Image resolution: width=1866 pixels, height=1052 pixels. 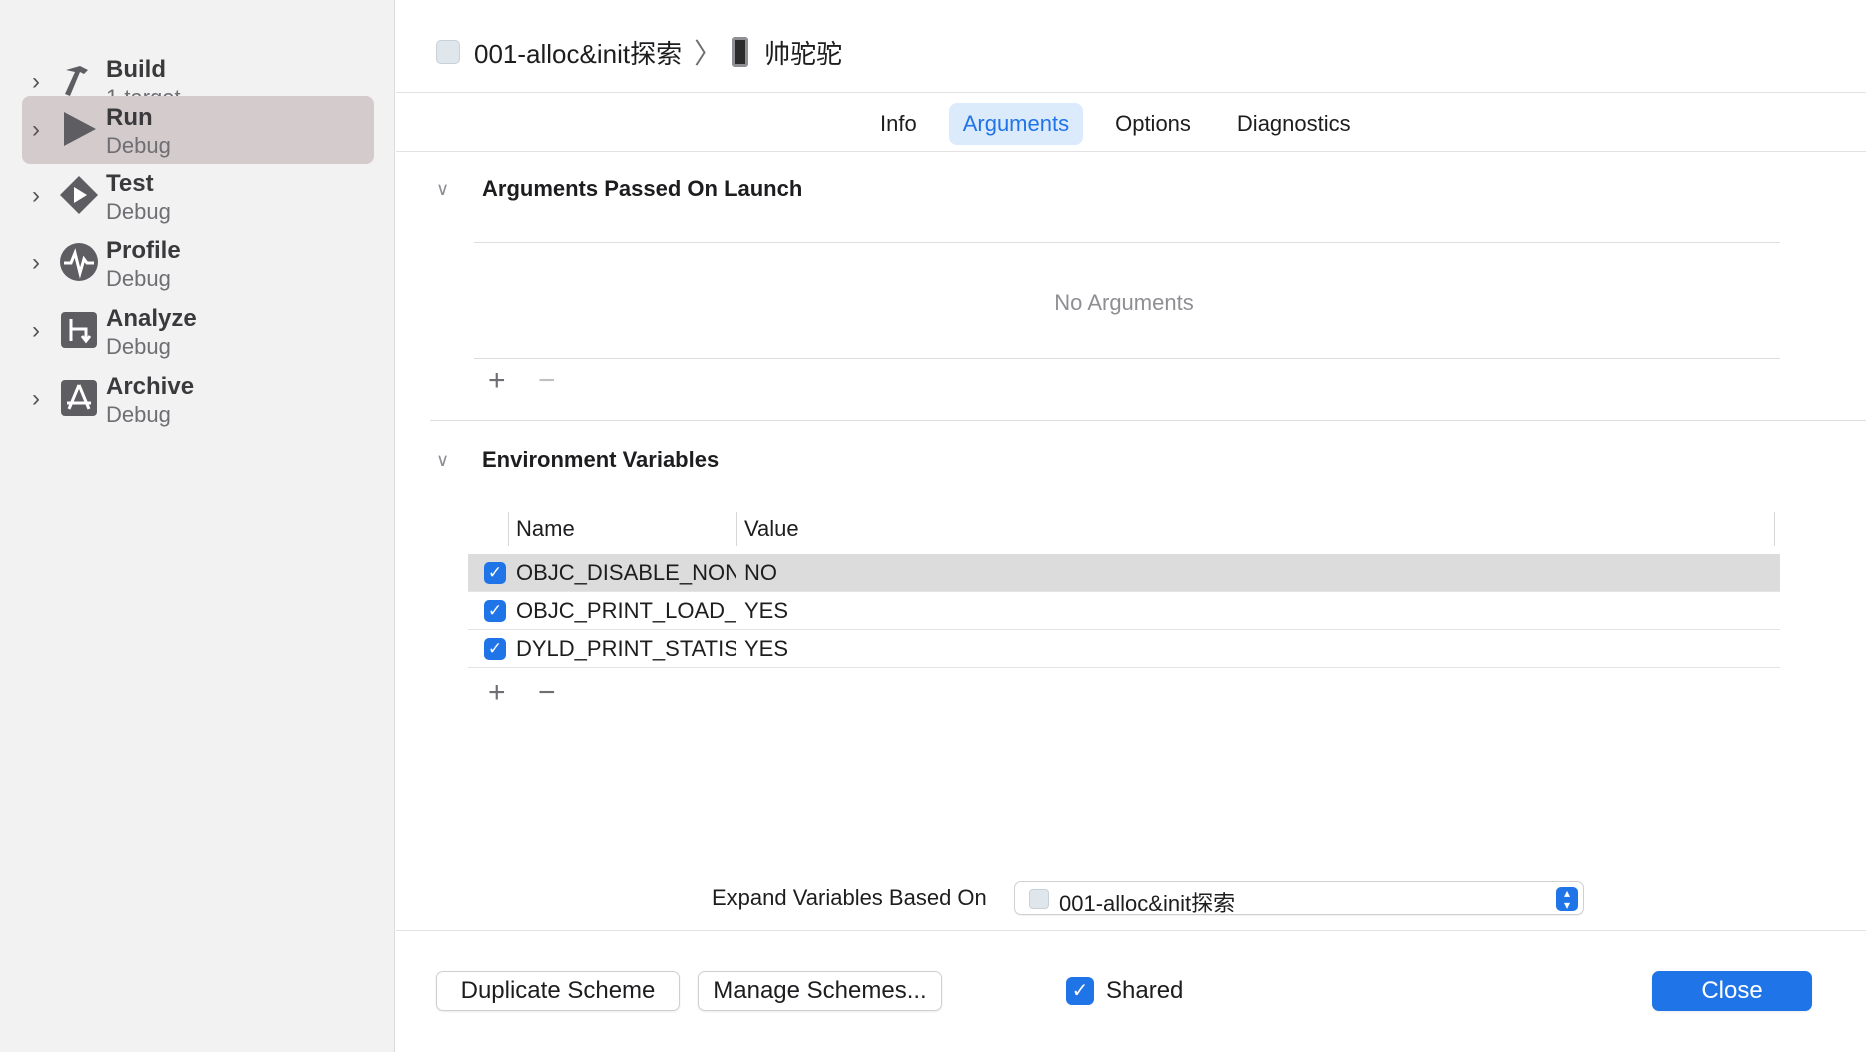 I want to click on remove-variable-button: −, so click(x=547, y=693).